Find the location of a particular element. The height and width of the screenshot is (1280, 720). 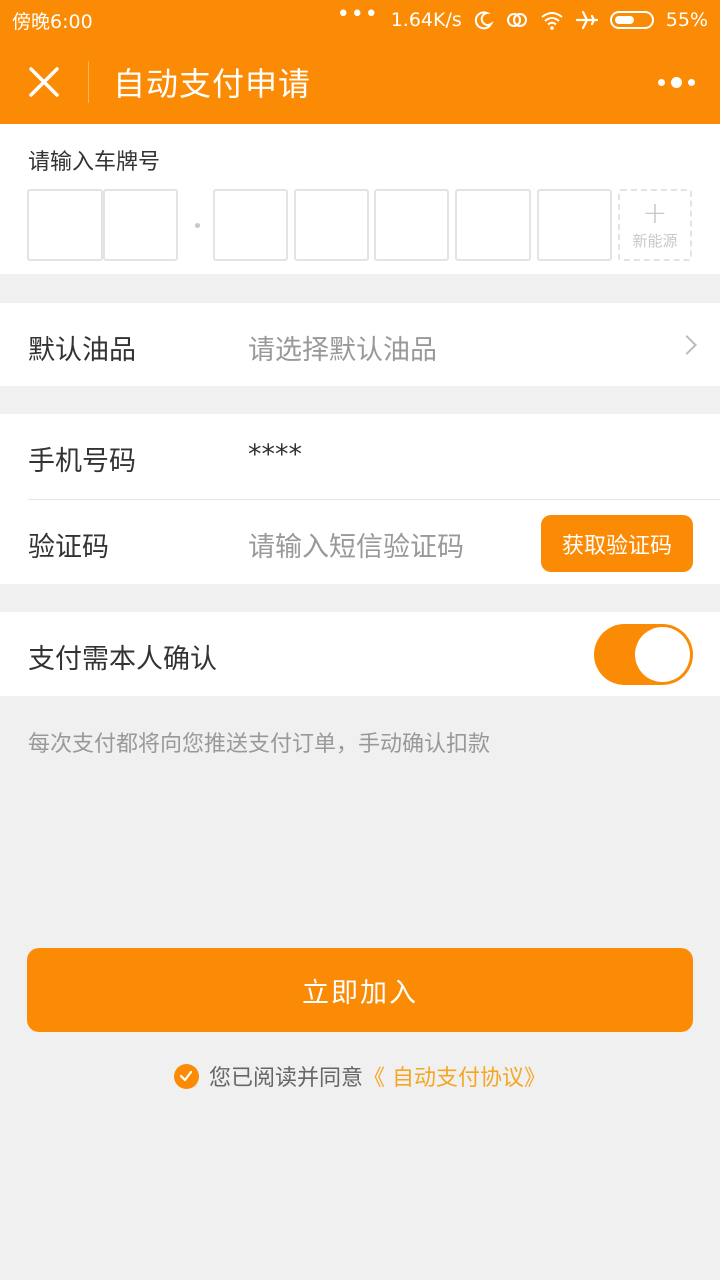

more-button is located at coordinates (676, 82).